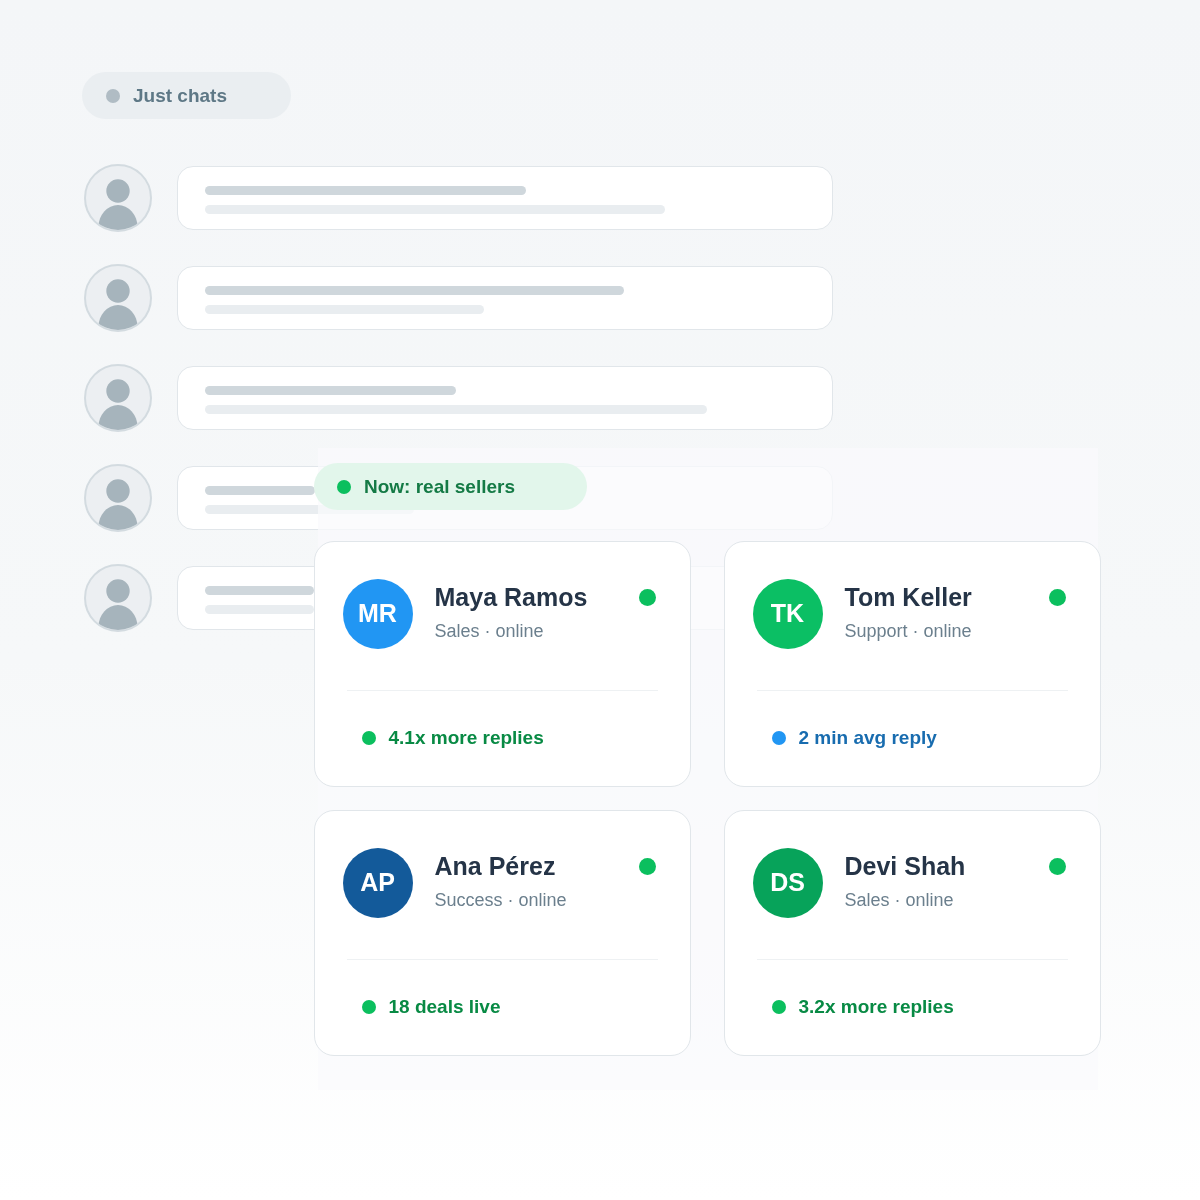 This screenshot has height=1200, width=1200. Describe the element at coordinates (908, 630) in the screenshot. I see `seller-role: Support · online` at that location.